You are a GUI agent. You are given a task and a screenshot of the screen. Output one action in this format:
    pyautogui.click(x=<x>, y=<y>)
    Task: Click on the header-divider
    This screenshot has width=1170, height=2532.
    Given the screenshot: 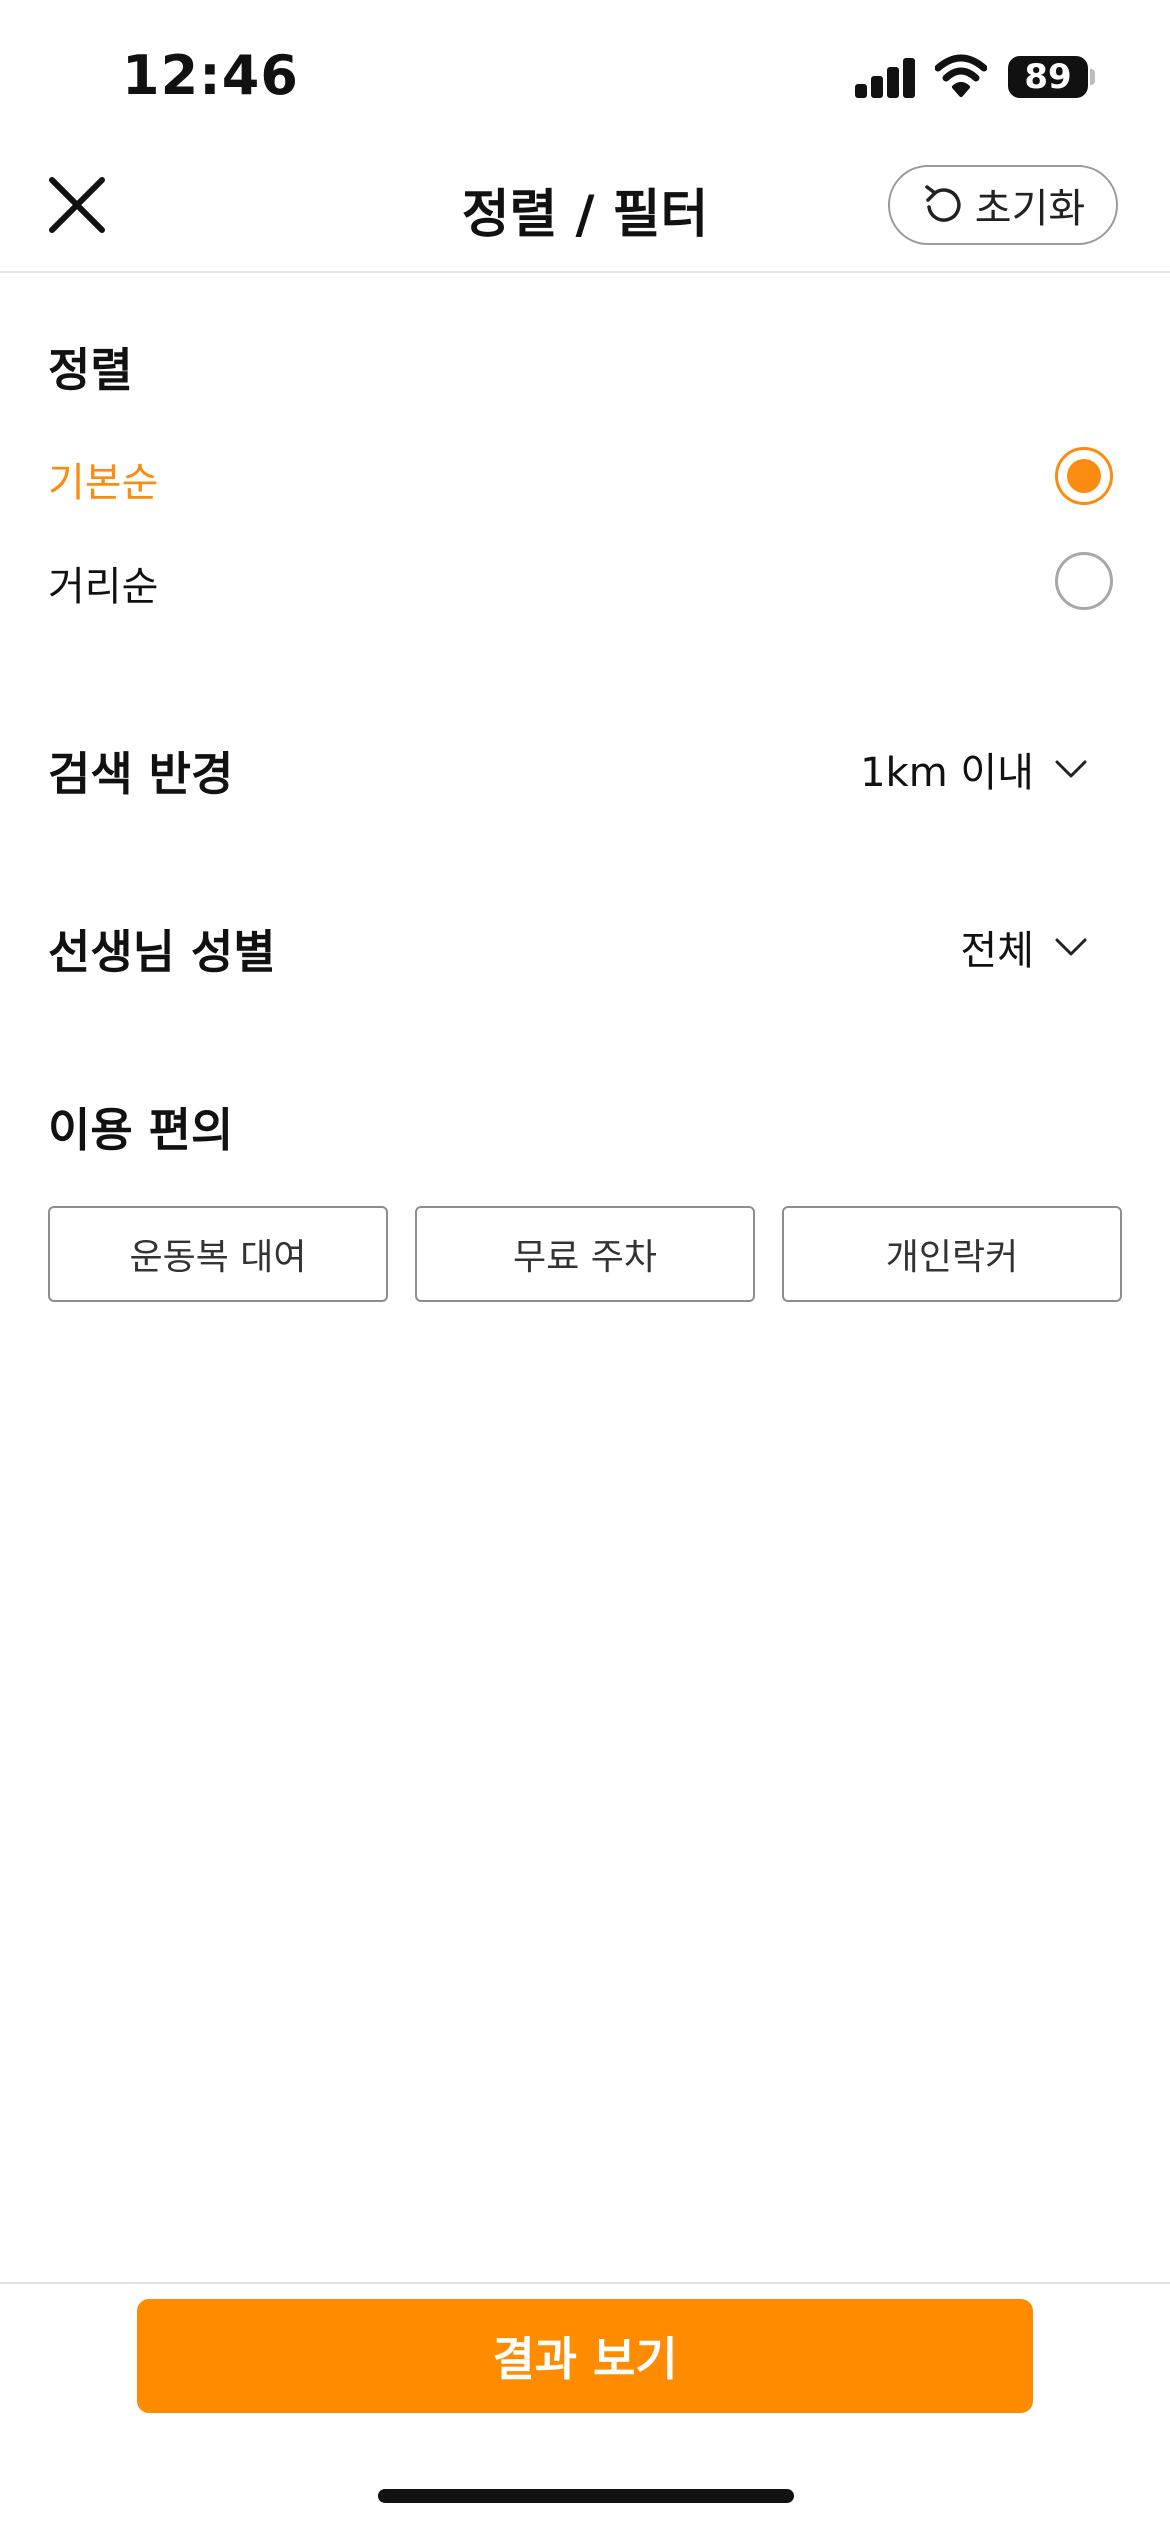 What is the action you would take?
    pyautogui.click(x=585, y=272)
    